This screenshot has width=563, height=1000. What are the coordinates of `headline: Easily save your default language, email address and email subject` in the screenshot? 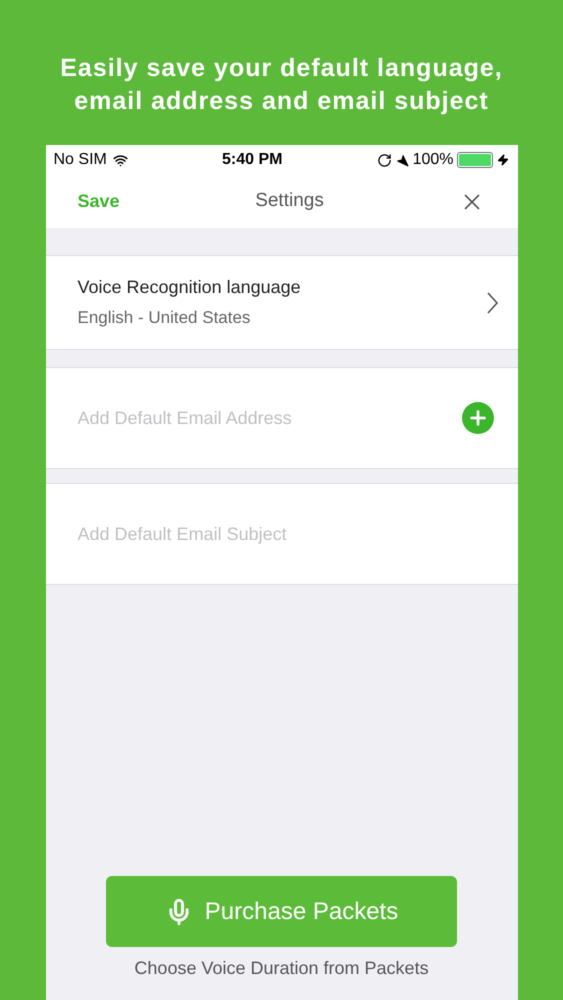 It's located at (281, 85).